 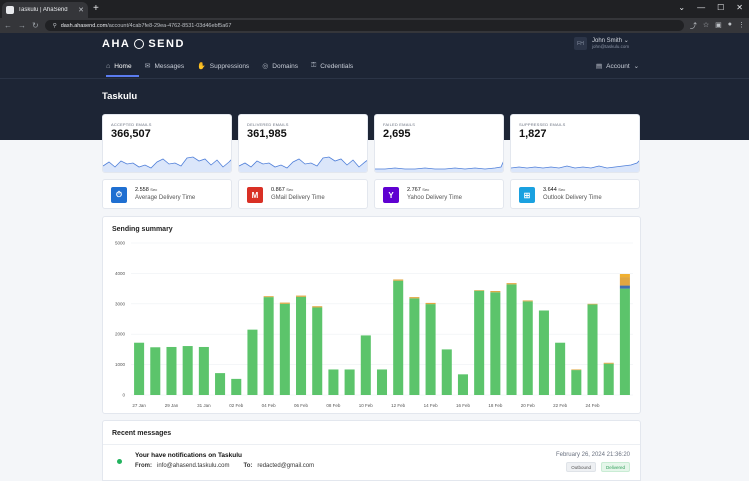 What do you see at coordinates (123, 395) in the screenshot?
I see `y-tick-label: 0` at bounding box center [123, 395].